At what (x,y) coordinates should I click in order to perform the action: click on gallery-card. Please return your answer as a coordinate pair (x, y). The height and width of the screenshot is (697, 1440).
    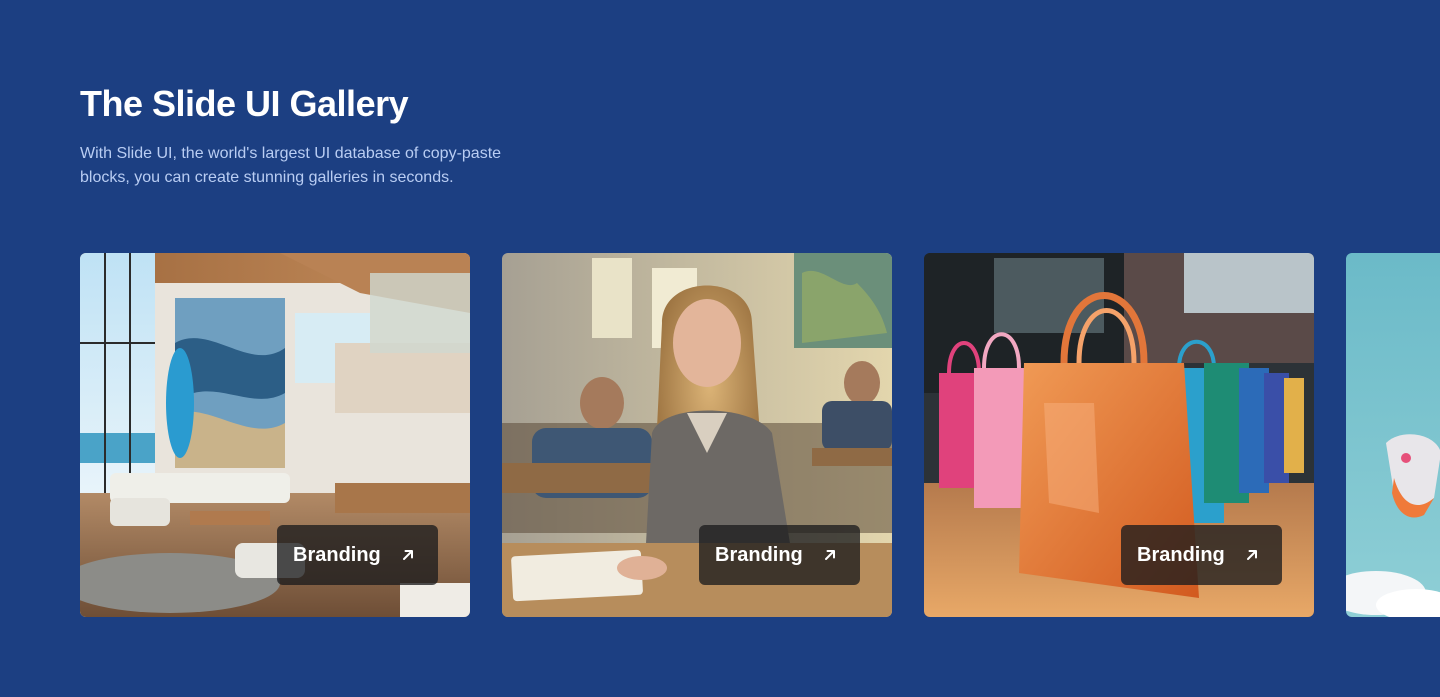
    Looking at the image, I should click on (1393, 435).